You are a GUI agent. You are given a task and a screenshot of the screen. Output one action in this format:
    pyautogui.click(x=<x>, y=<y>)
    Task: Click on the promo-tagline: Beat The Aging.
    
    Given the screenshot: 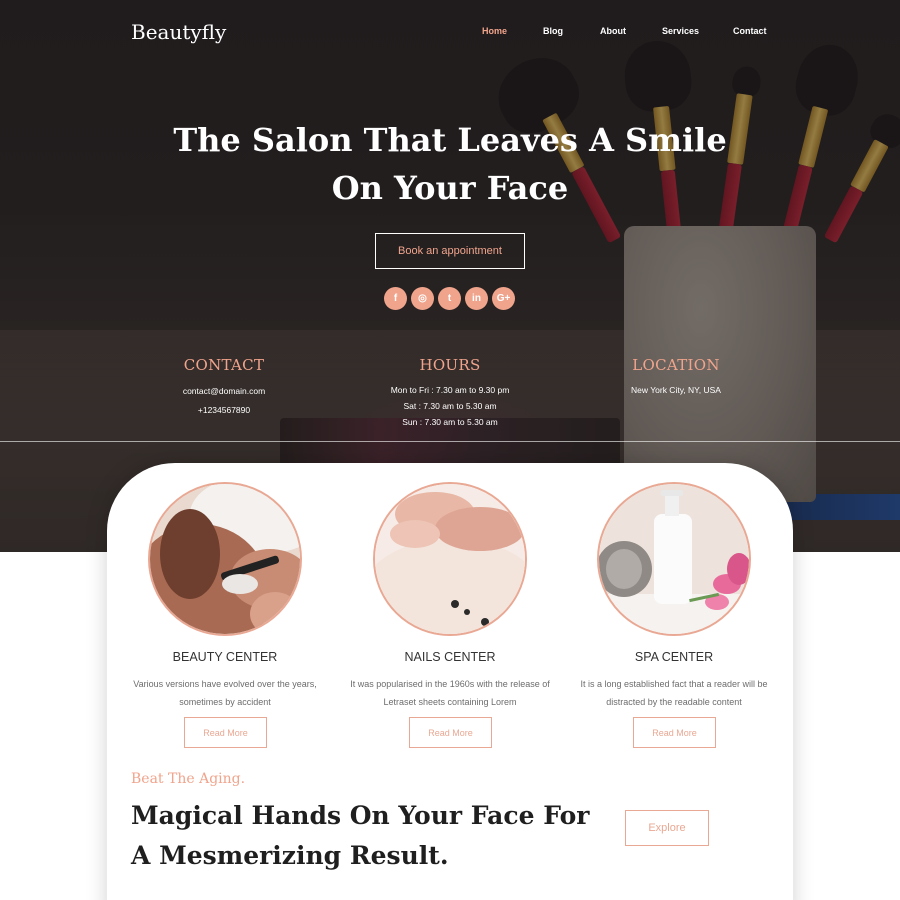 What is the action you would take?
    pyautogui.click(x=188, y=779)
    